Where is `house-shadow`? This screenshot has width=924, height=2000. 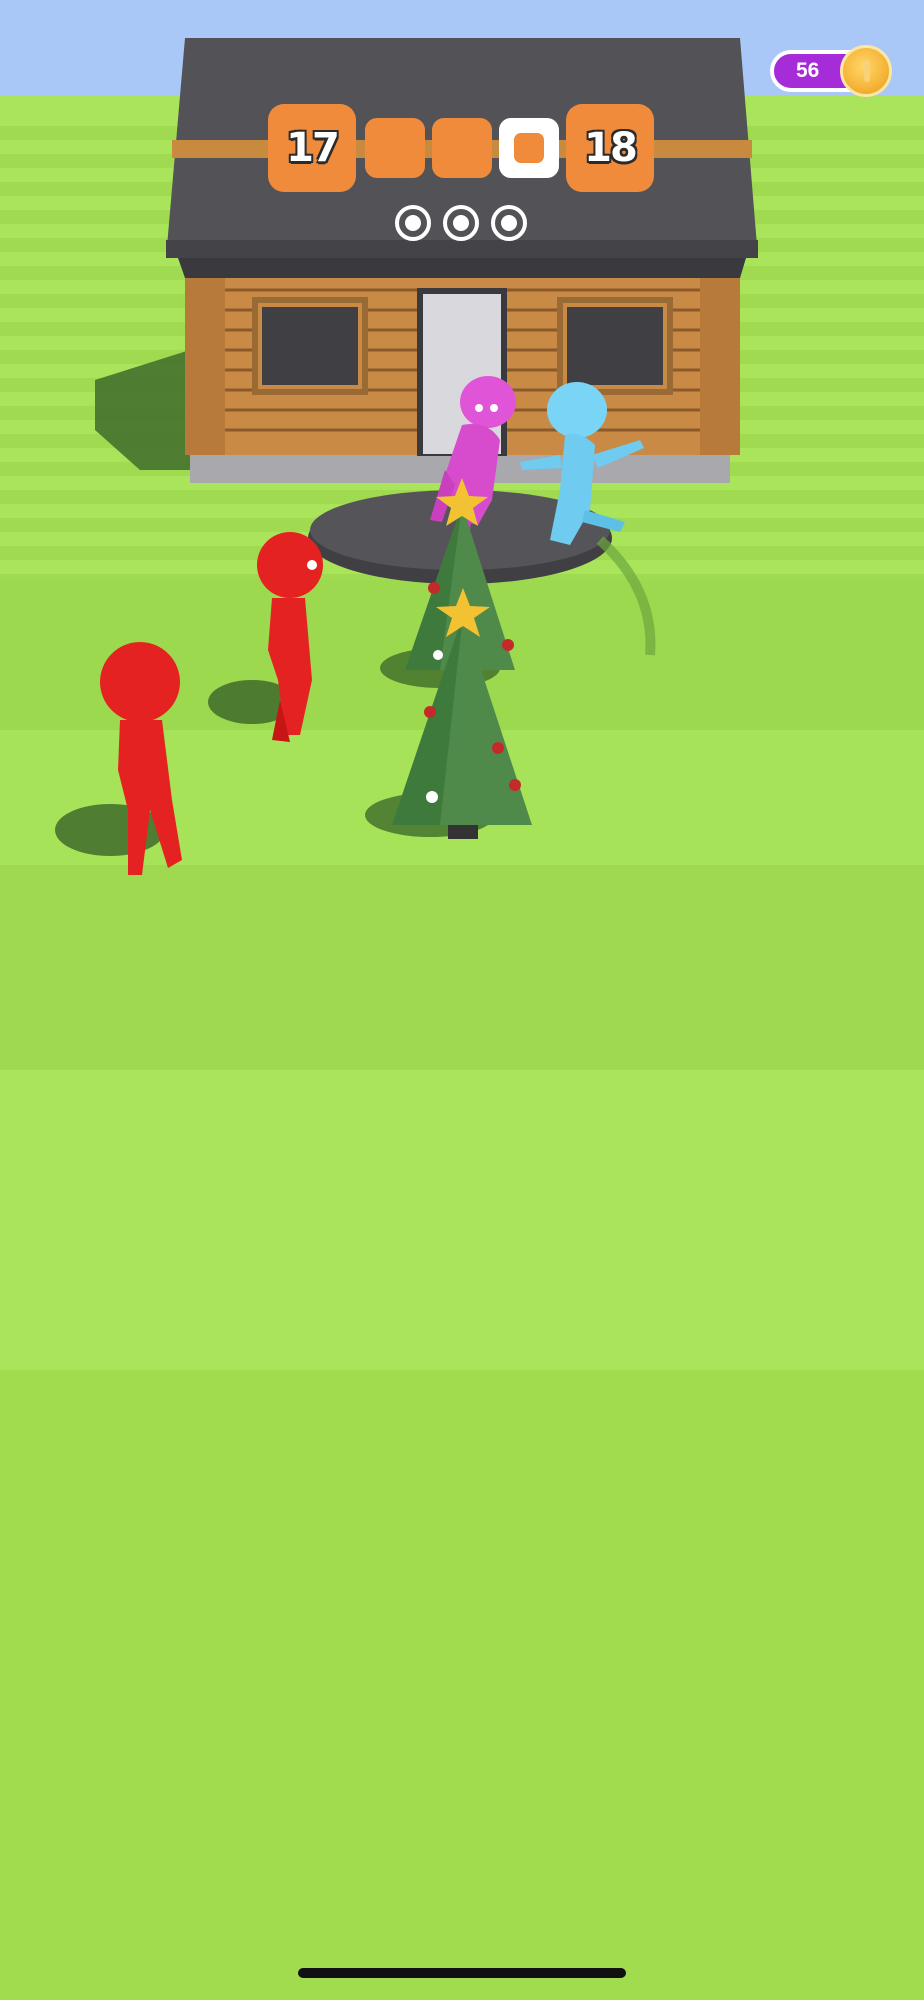
house-shadow is located at coordinates (142, 410).